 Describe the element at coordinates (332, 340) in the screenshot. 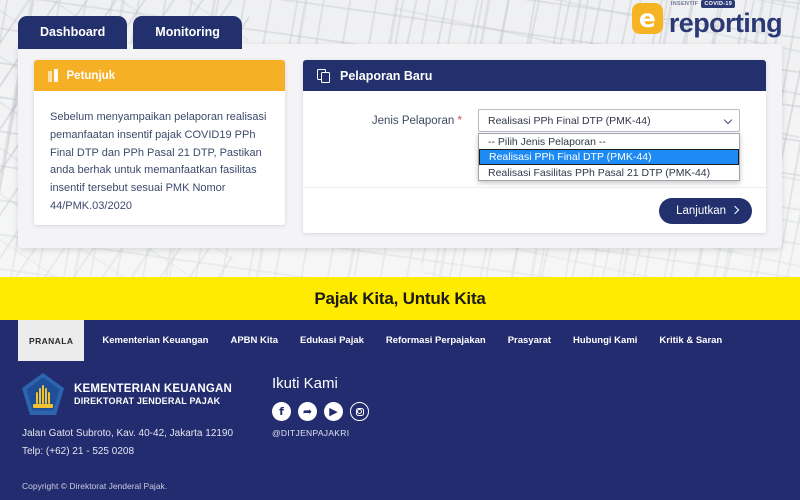

I see `footer-link-edukasi-pajak: Edukasi Pajak` at that location.